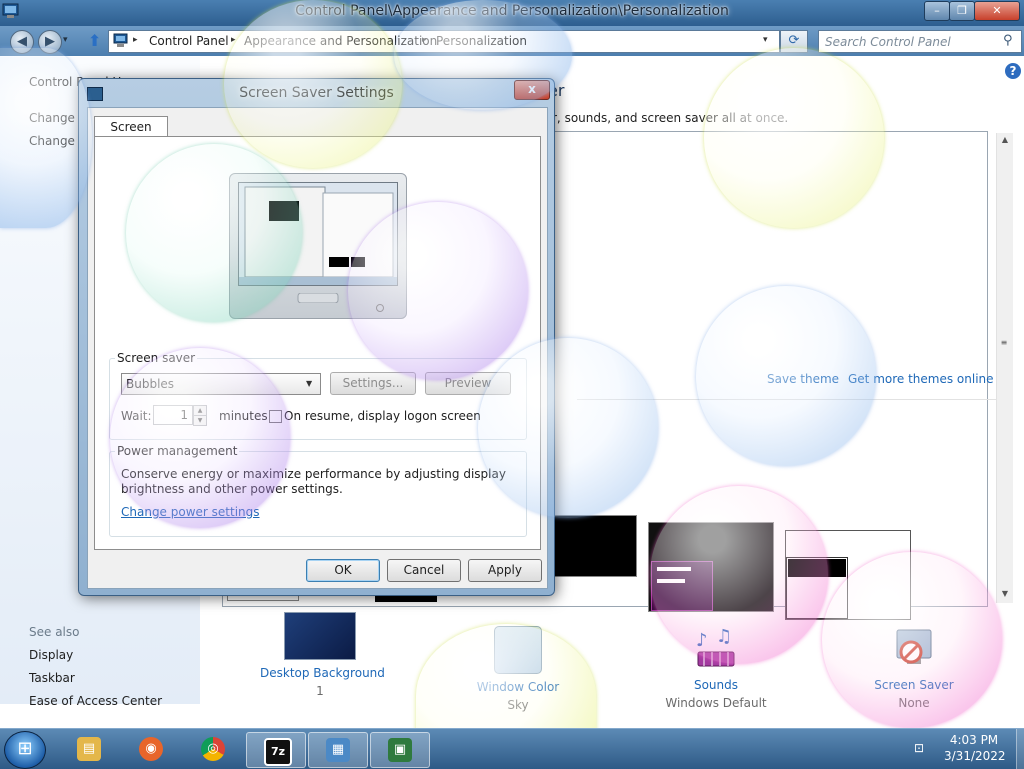  Describe the element at coordinates (671, 581) in the screenshot. I see `theme-thumbnail-line` at that location.